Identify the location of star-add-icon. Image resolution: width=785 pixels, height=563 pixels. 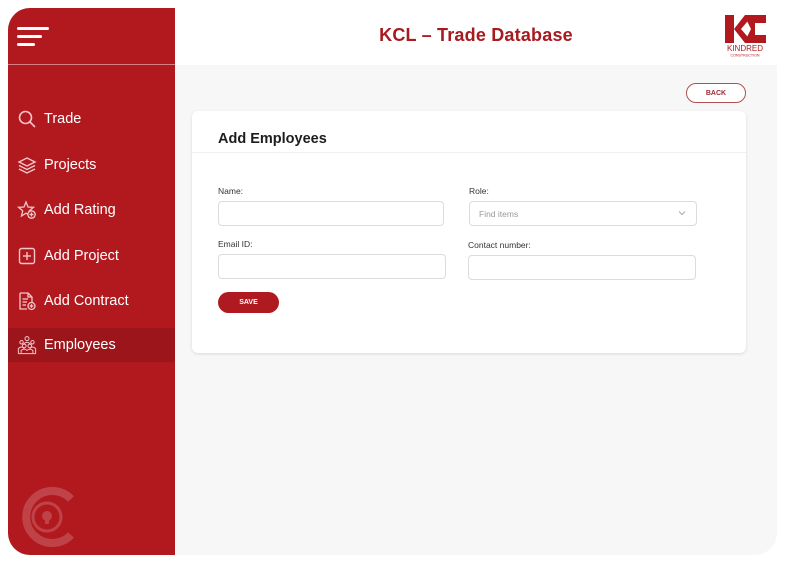
(27, 210).